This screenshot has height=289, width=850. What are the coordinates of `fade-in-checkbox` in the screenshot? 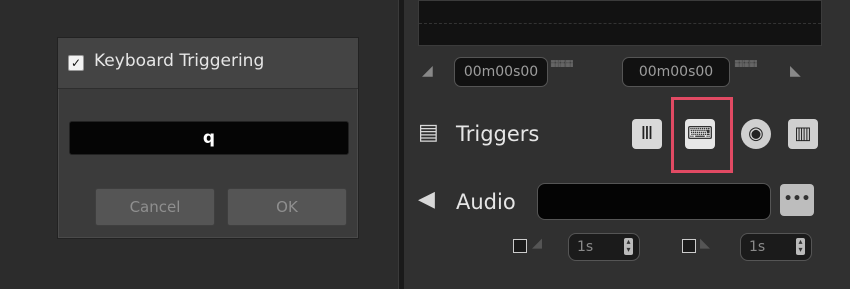 It's located at (520, 246).